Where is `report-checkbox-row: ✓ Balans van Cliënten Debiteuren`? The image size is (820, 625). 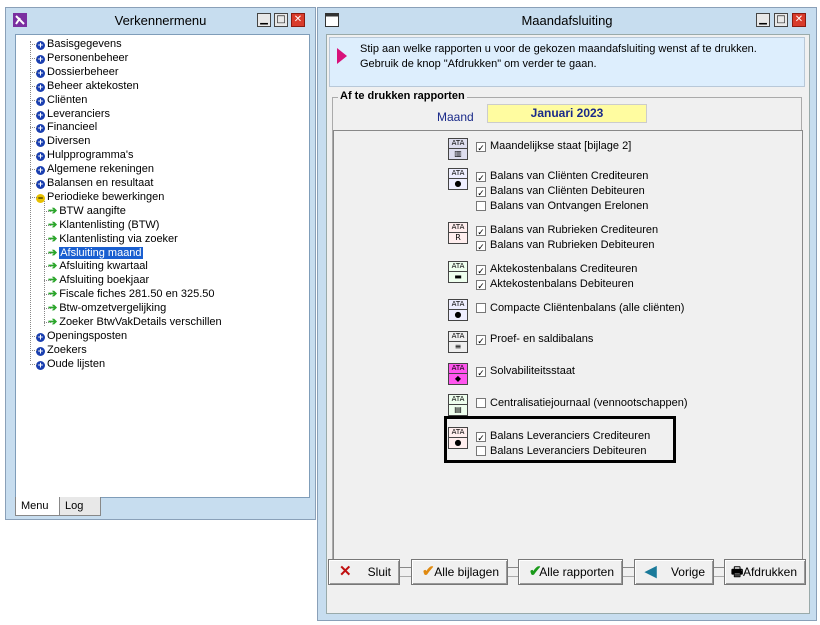
report-checkbox-row: ✓ Balans van Cliënten Debiteuren is located at coordinates (560, 191).